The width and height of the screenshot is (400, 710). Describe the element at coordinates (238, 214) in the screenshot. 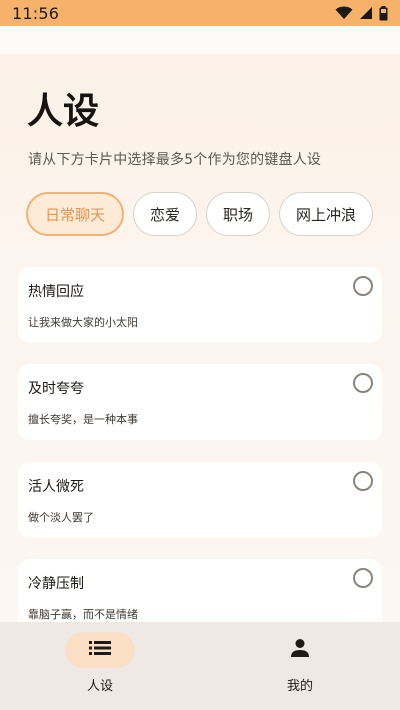

I see `chip-workplace: 职场` at that location.